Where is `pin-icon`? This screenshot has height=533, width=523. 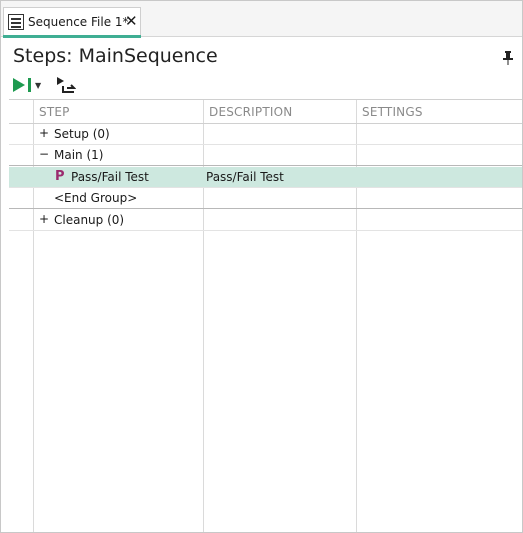 pin-icon is located at coordinates (508, 58).